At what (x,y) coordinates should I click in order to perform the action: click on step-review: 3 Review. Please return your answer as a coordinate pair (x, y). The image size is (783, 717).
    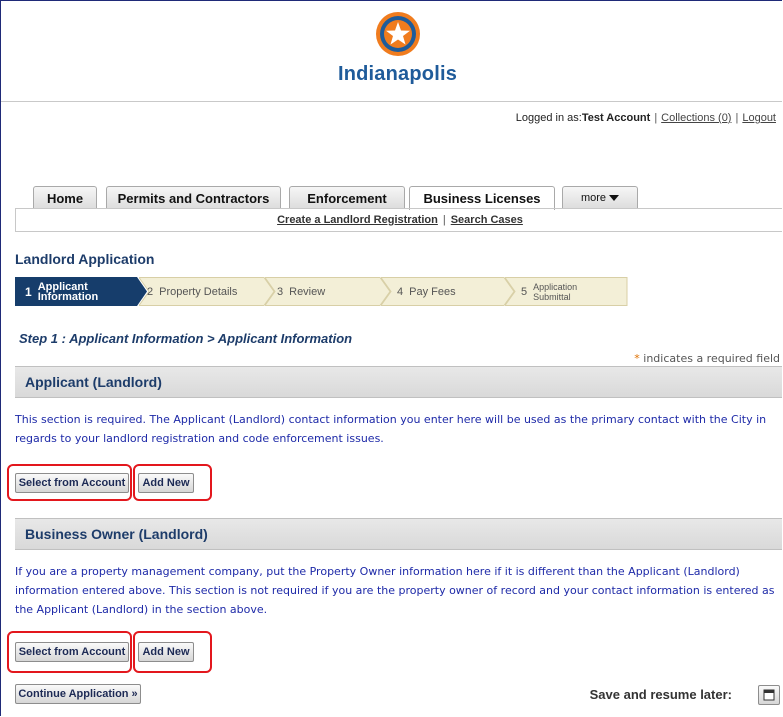
    Looking at the image, I should click on (328, 291).